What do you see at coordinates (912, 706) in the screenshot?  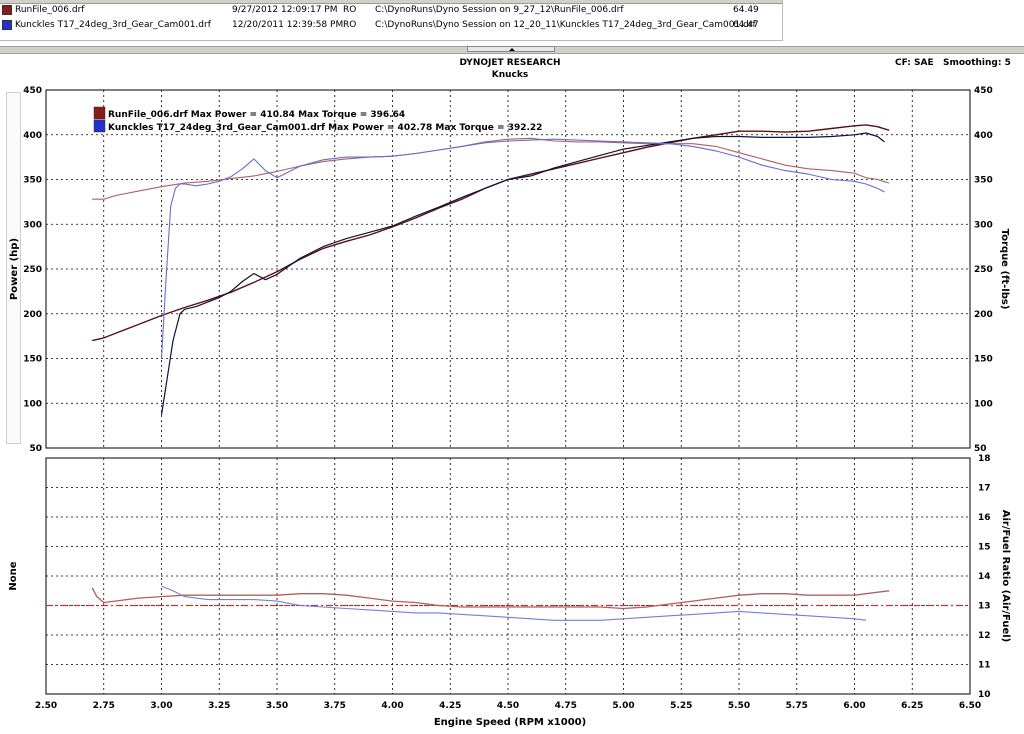 I see `x-tick-label: 6.25` at bounding box center [912, 706].